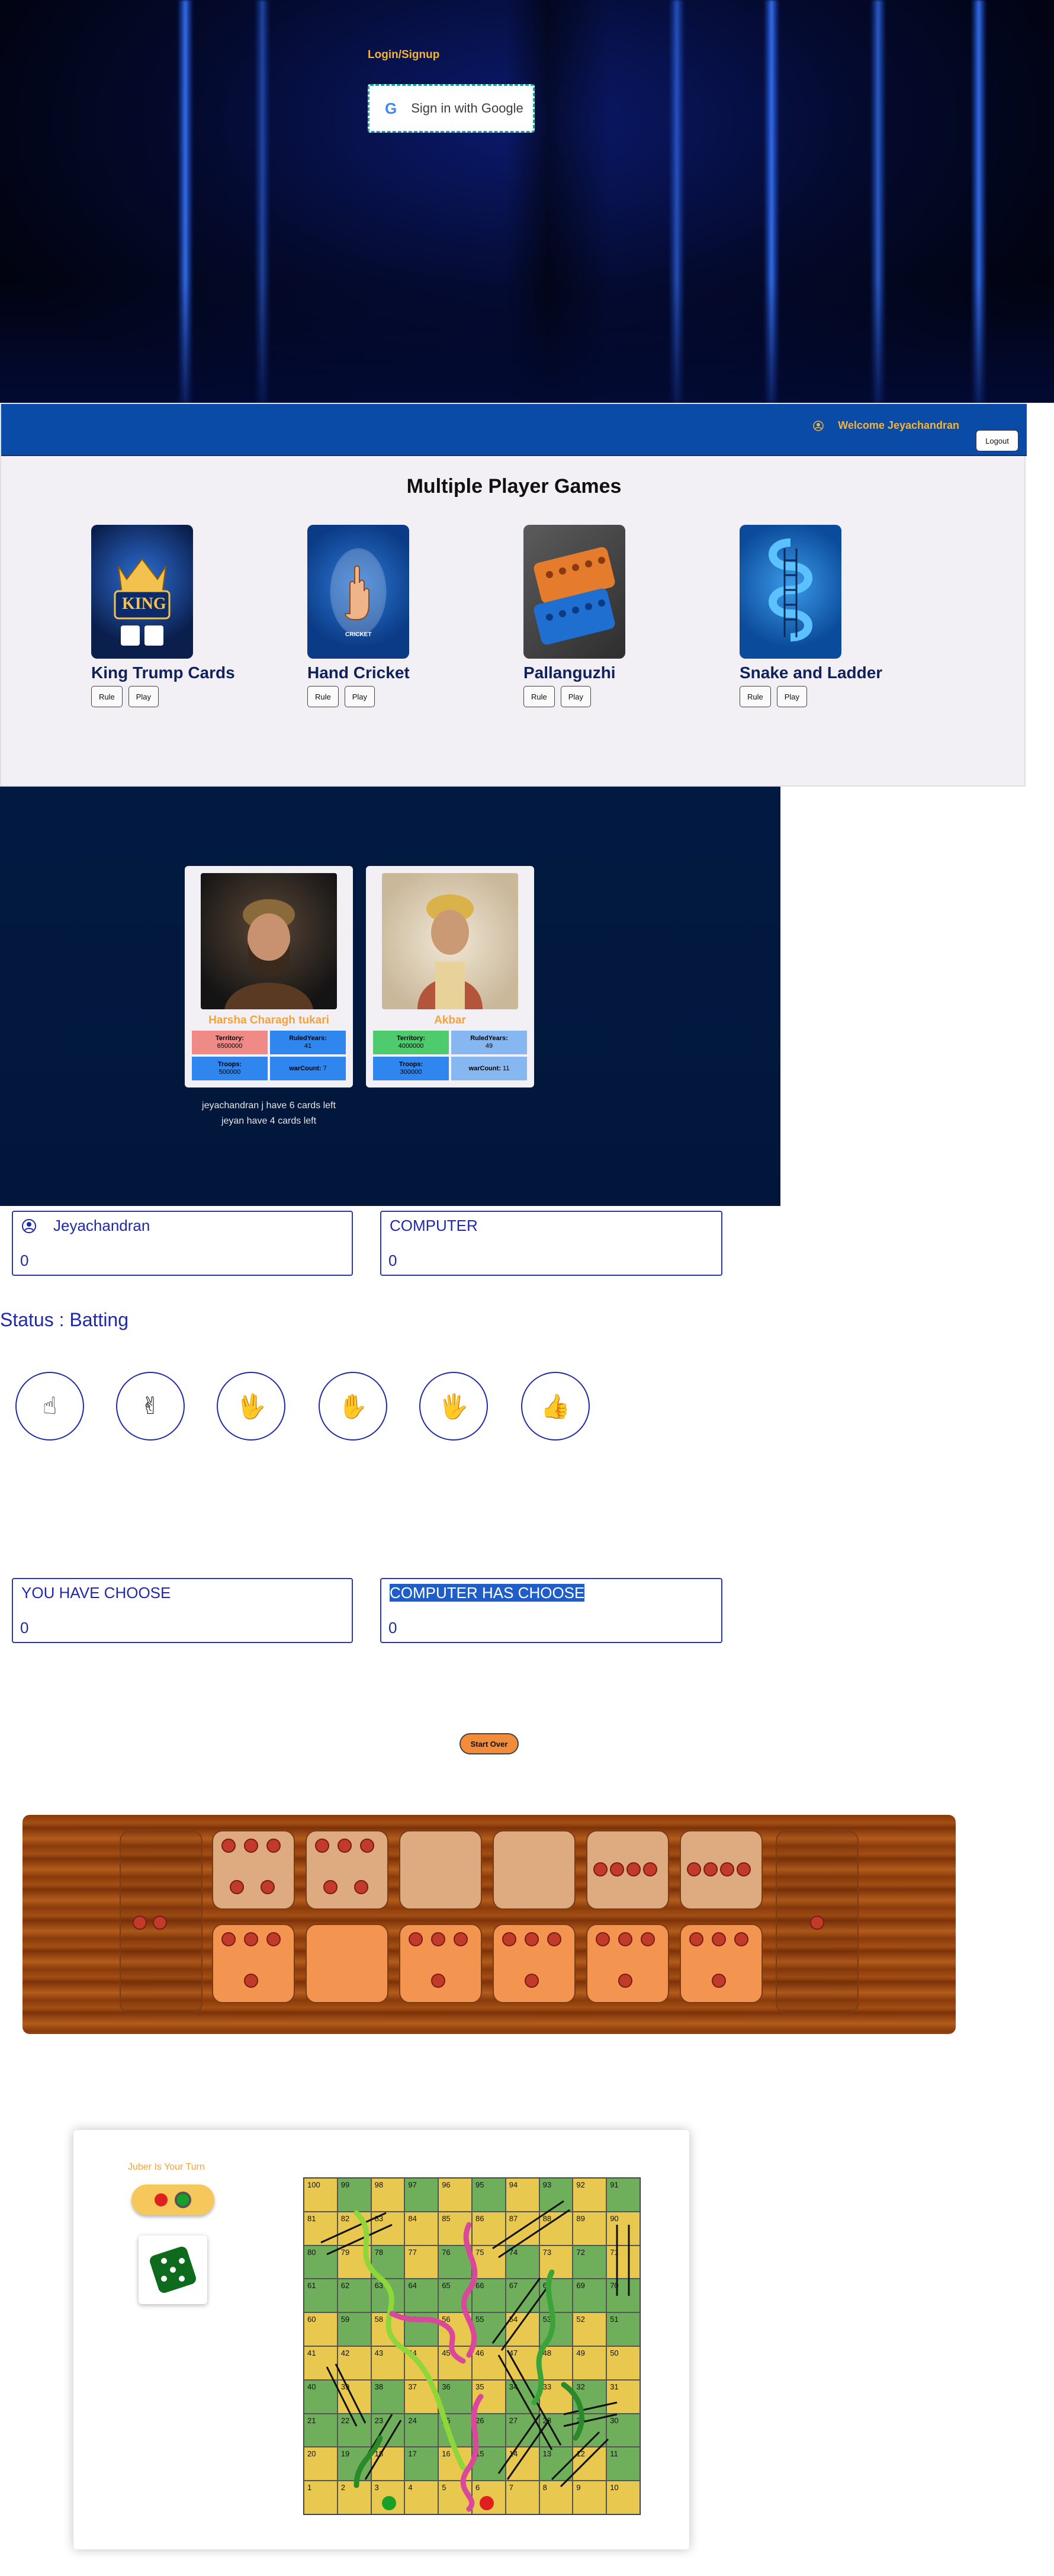 Image resolution: width=1054 pixels, height=2576 pixels. Describe the element at coordinates (24, 1628) in the screenshot. I see `you-choose-value: 0` at that location.